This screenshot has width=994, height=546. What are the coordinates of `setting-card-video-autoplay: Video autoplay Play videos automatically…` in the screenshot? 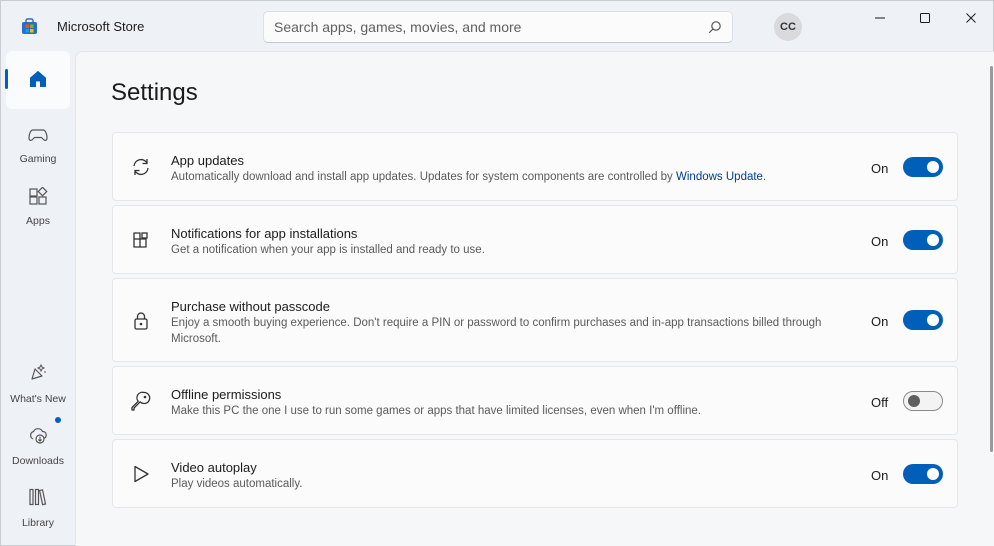 It's located at (535, 473).